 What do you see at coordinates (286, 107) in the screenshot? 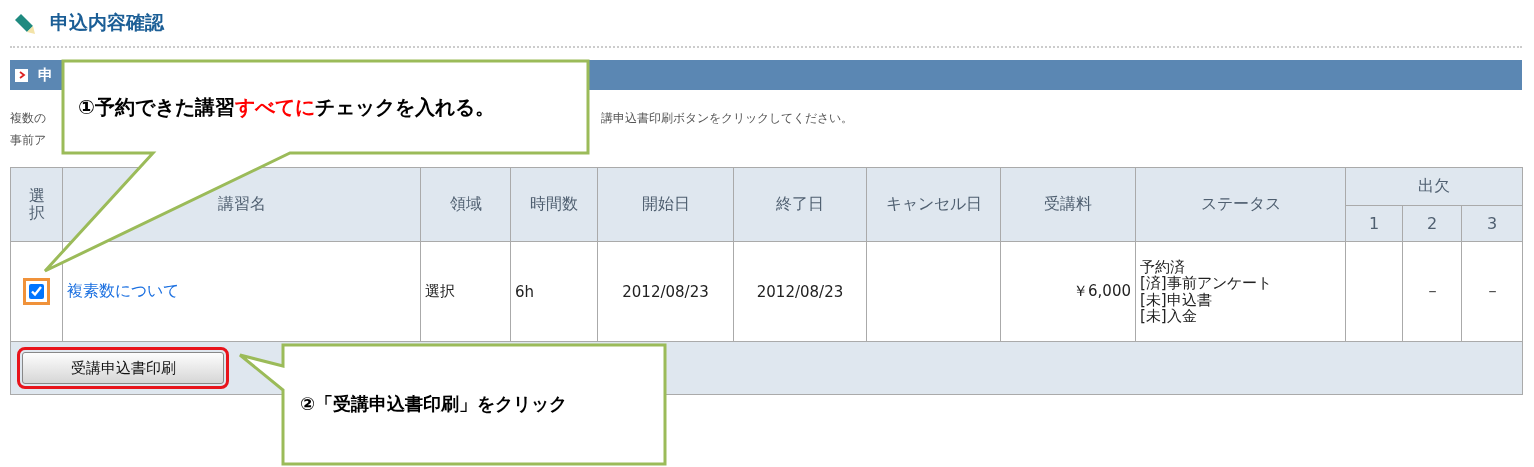
I see `callout-text: ①予約できた講習すべてにチェックを入れる。` at bounding box center [286, 107].